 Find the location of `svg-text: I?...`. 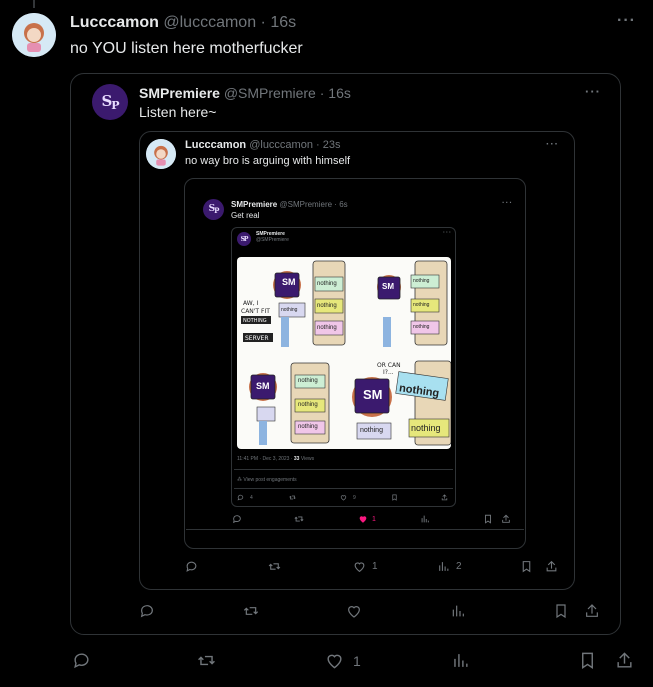

svg-text: I?... is located at coordinates (388, 372).